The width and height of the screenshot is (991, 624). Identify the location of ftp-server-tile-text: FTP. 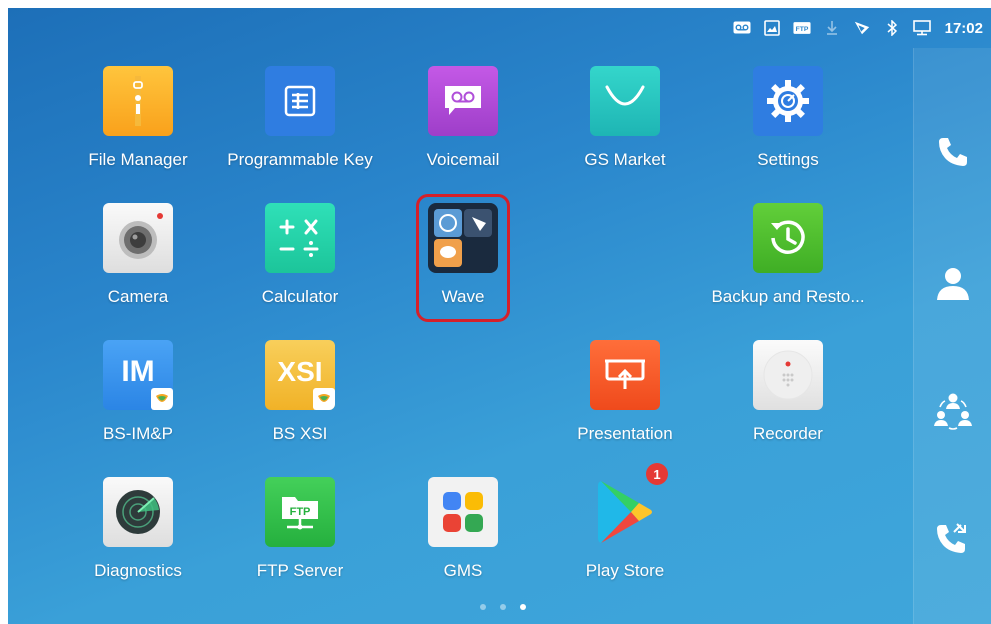
(300, 512).